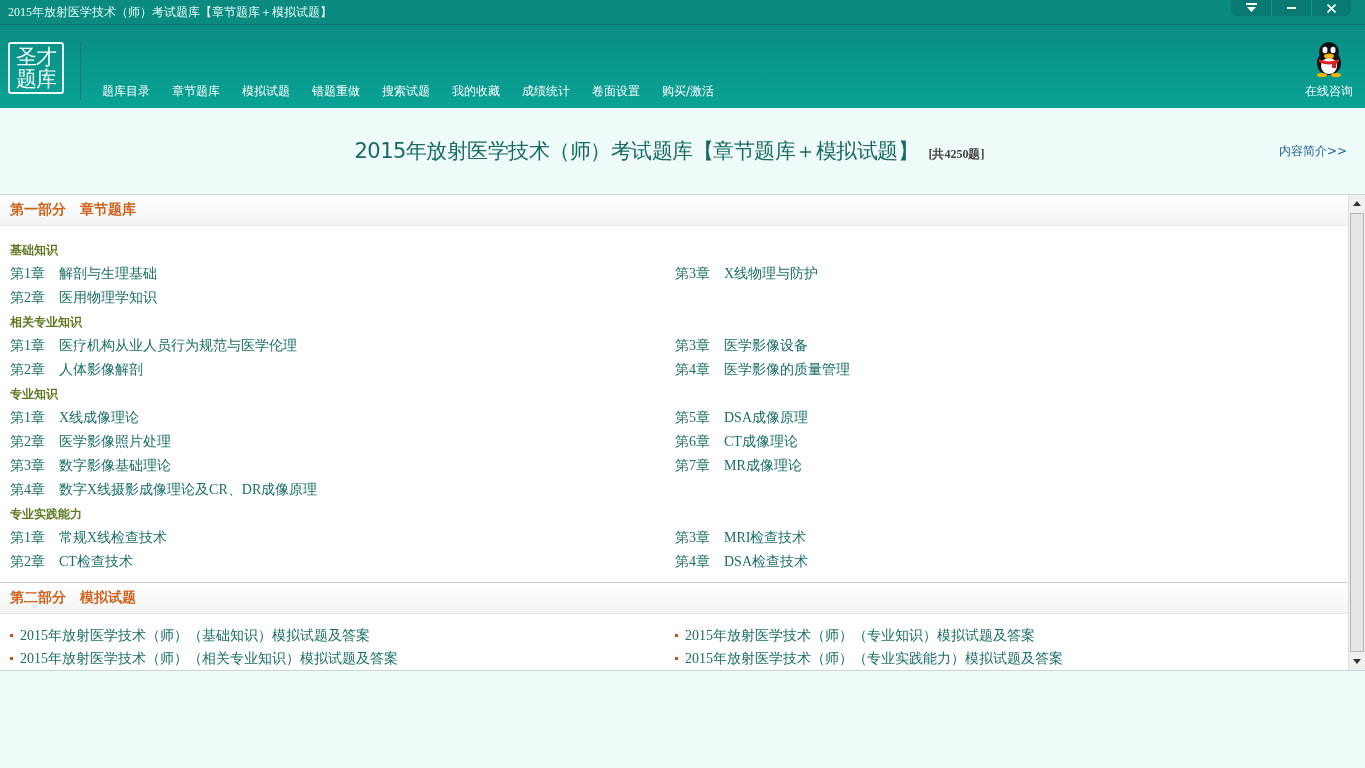 The image size is (1365, 768). I want to click on chapter-link: 第3章 医学影像设备, so click(741, 346).